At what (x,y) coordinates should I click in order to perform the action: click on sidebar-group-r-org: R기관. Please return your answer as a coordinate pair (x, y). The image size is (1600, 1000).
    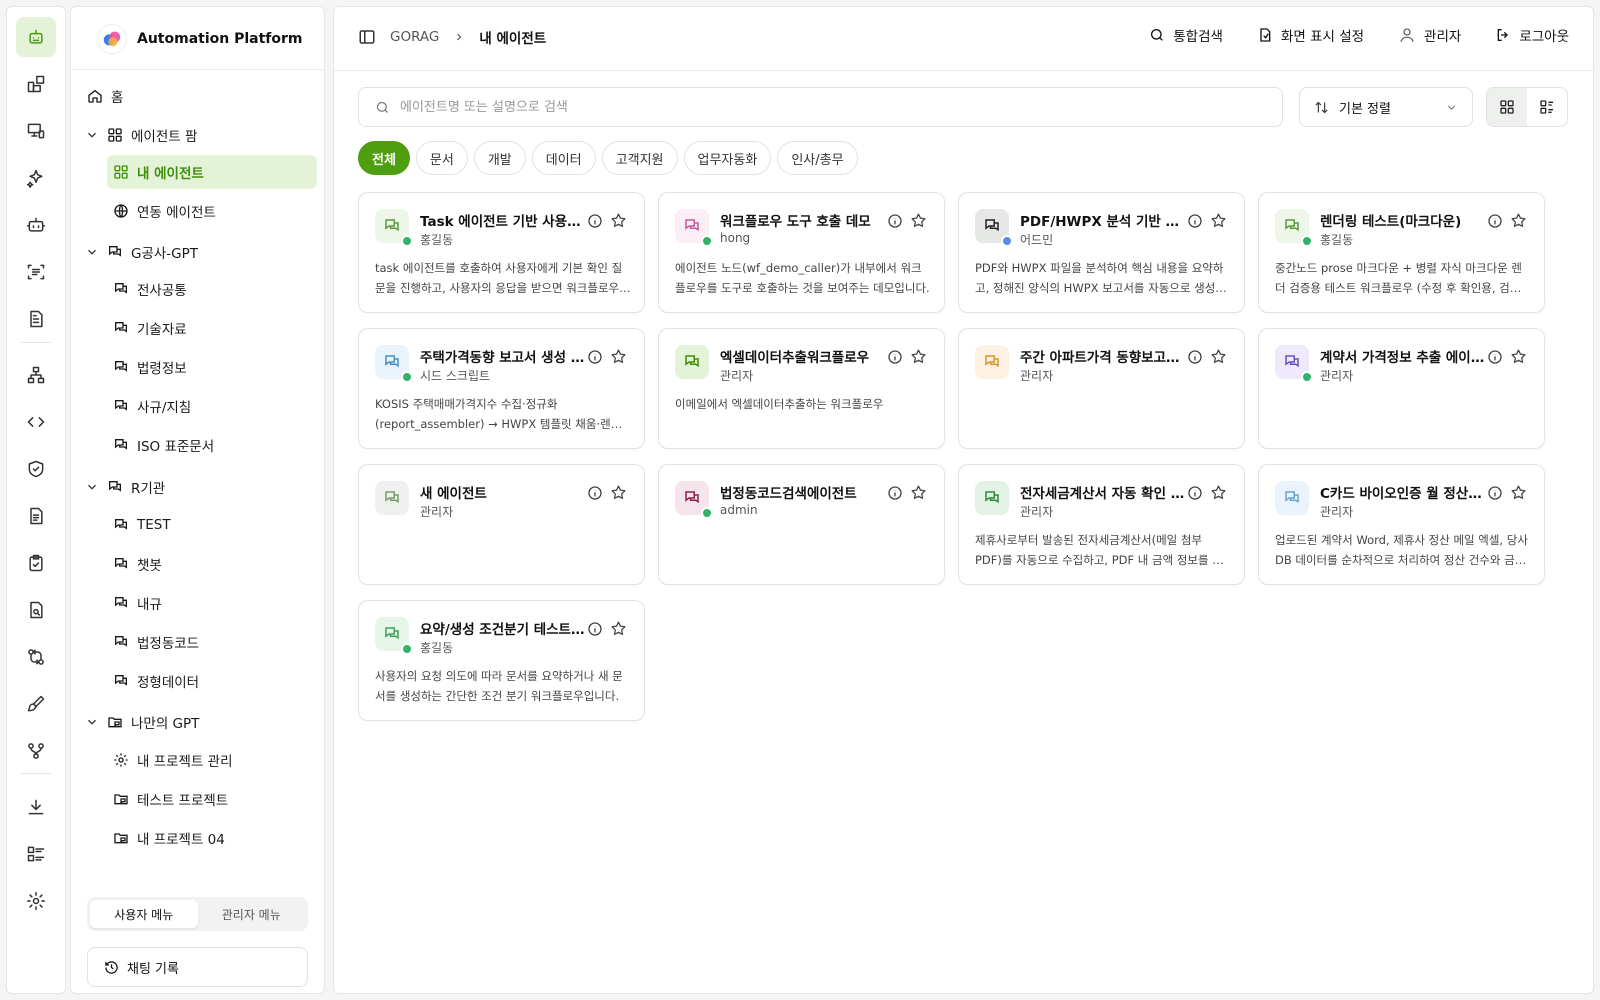
    Looking at the image, I should click on (198, 487).